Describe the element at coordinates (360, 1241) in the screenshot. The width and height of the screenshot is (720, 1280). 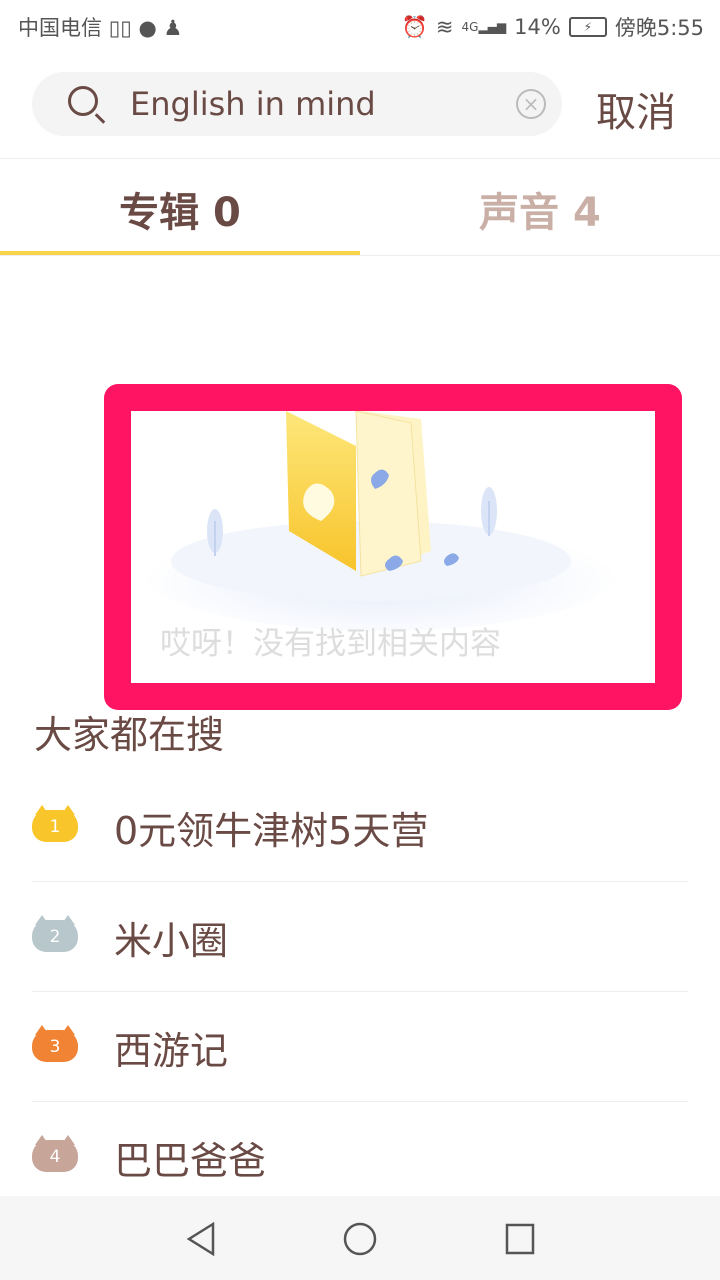
I see `home-button` at that location.